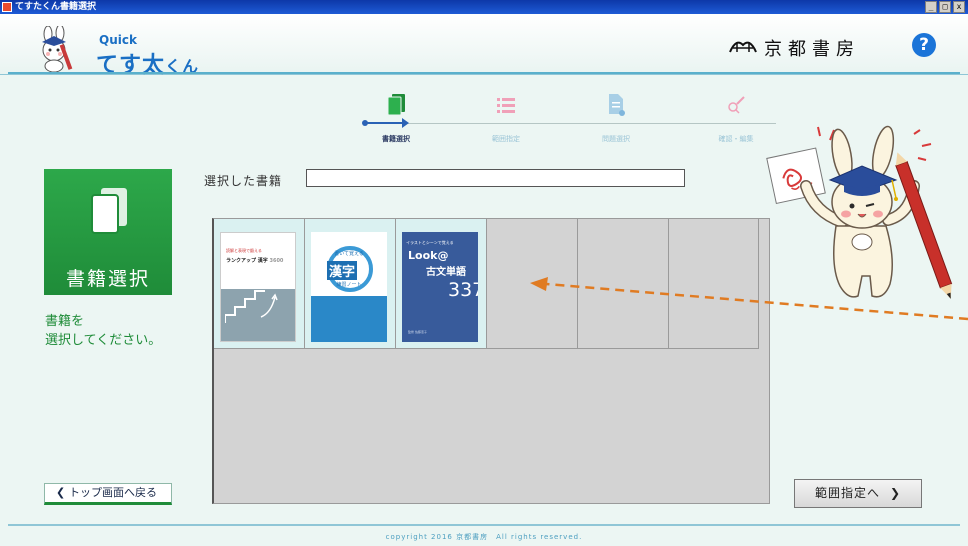 The width and height of the screenshot is (968, 546). Describe the element at coordinates (396, 139) in the screenshot. I see `step-label: 書籍選択` at that location.